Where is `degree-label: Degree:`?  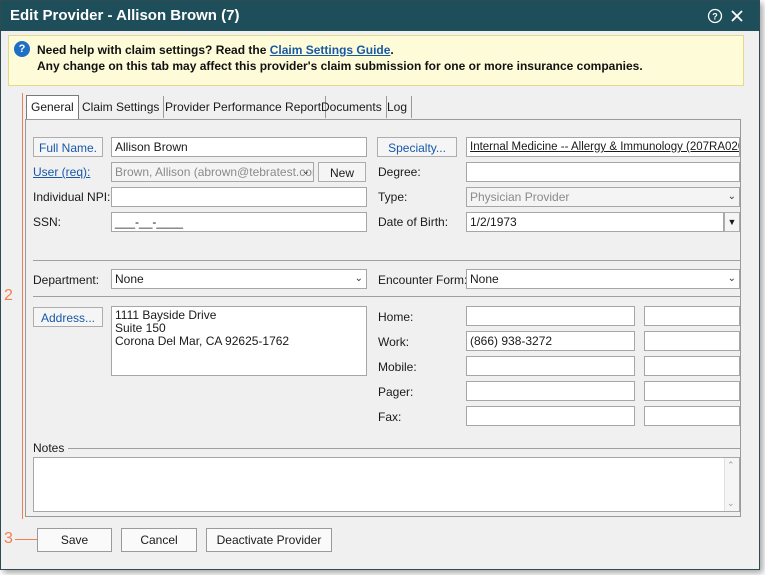
degree-label: Degree: is located at coordinates (399, 172).